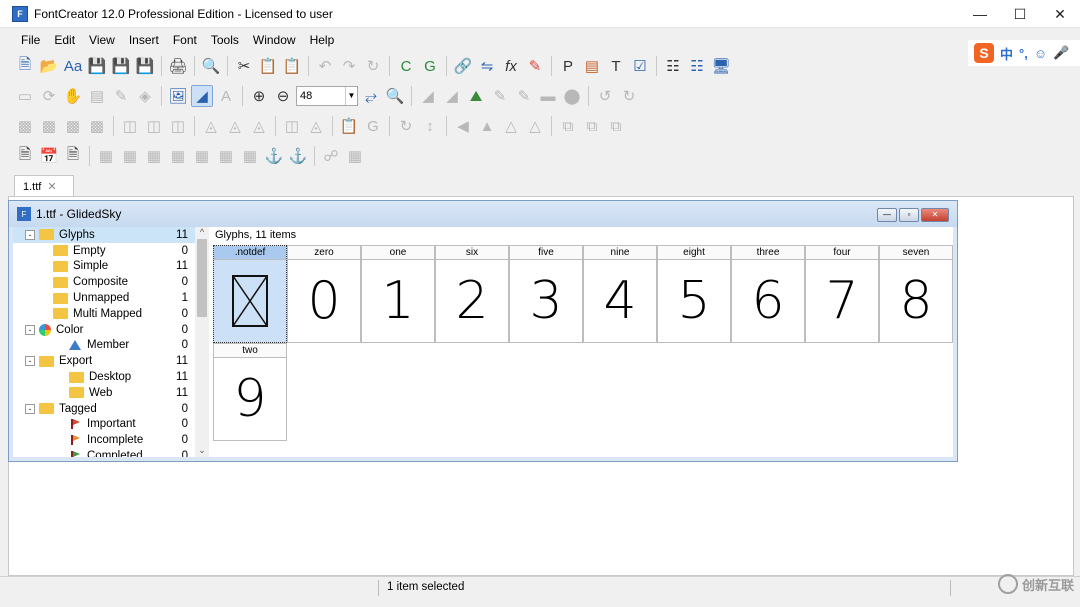 The image size is (1080, 607). I want to click on menu-insert: Insert, so click(144, 40).